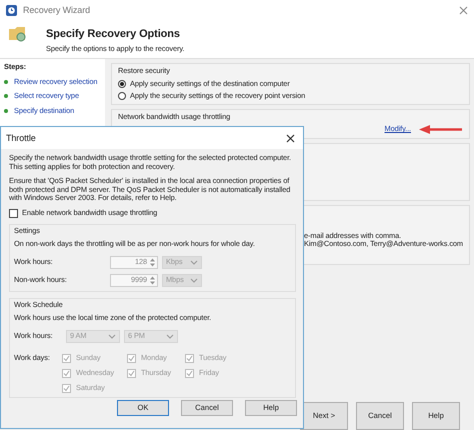 The width and height of the screenshot is (474, 430). Describe the element at coordinates (11, 10) in the screenshot. I see `clock-icon` at that location.